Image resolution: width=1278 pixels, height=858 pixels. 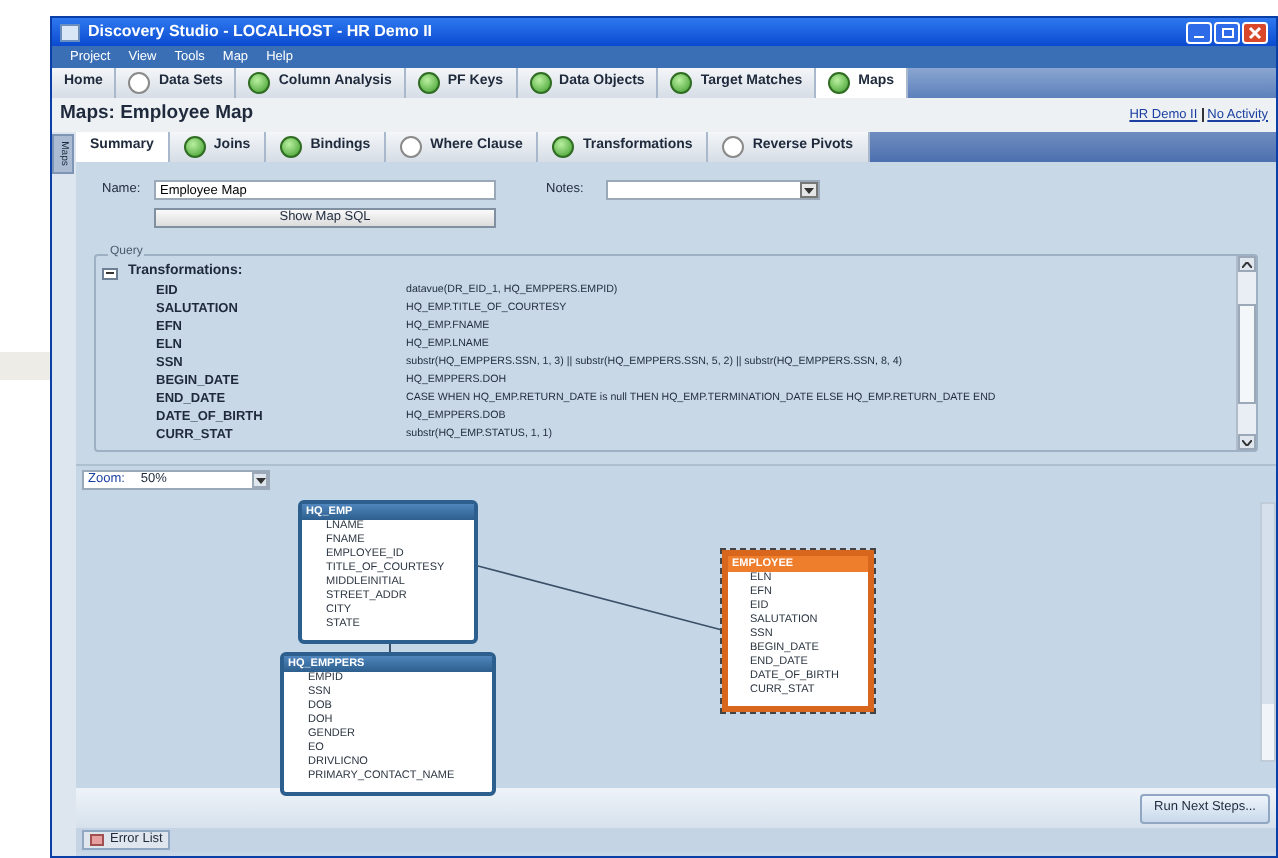 I want to click on vertical-scrollbar, so click(x=1246, y=353).